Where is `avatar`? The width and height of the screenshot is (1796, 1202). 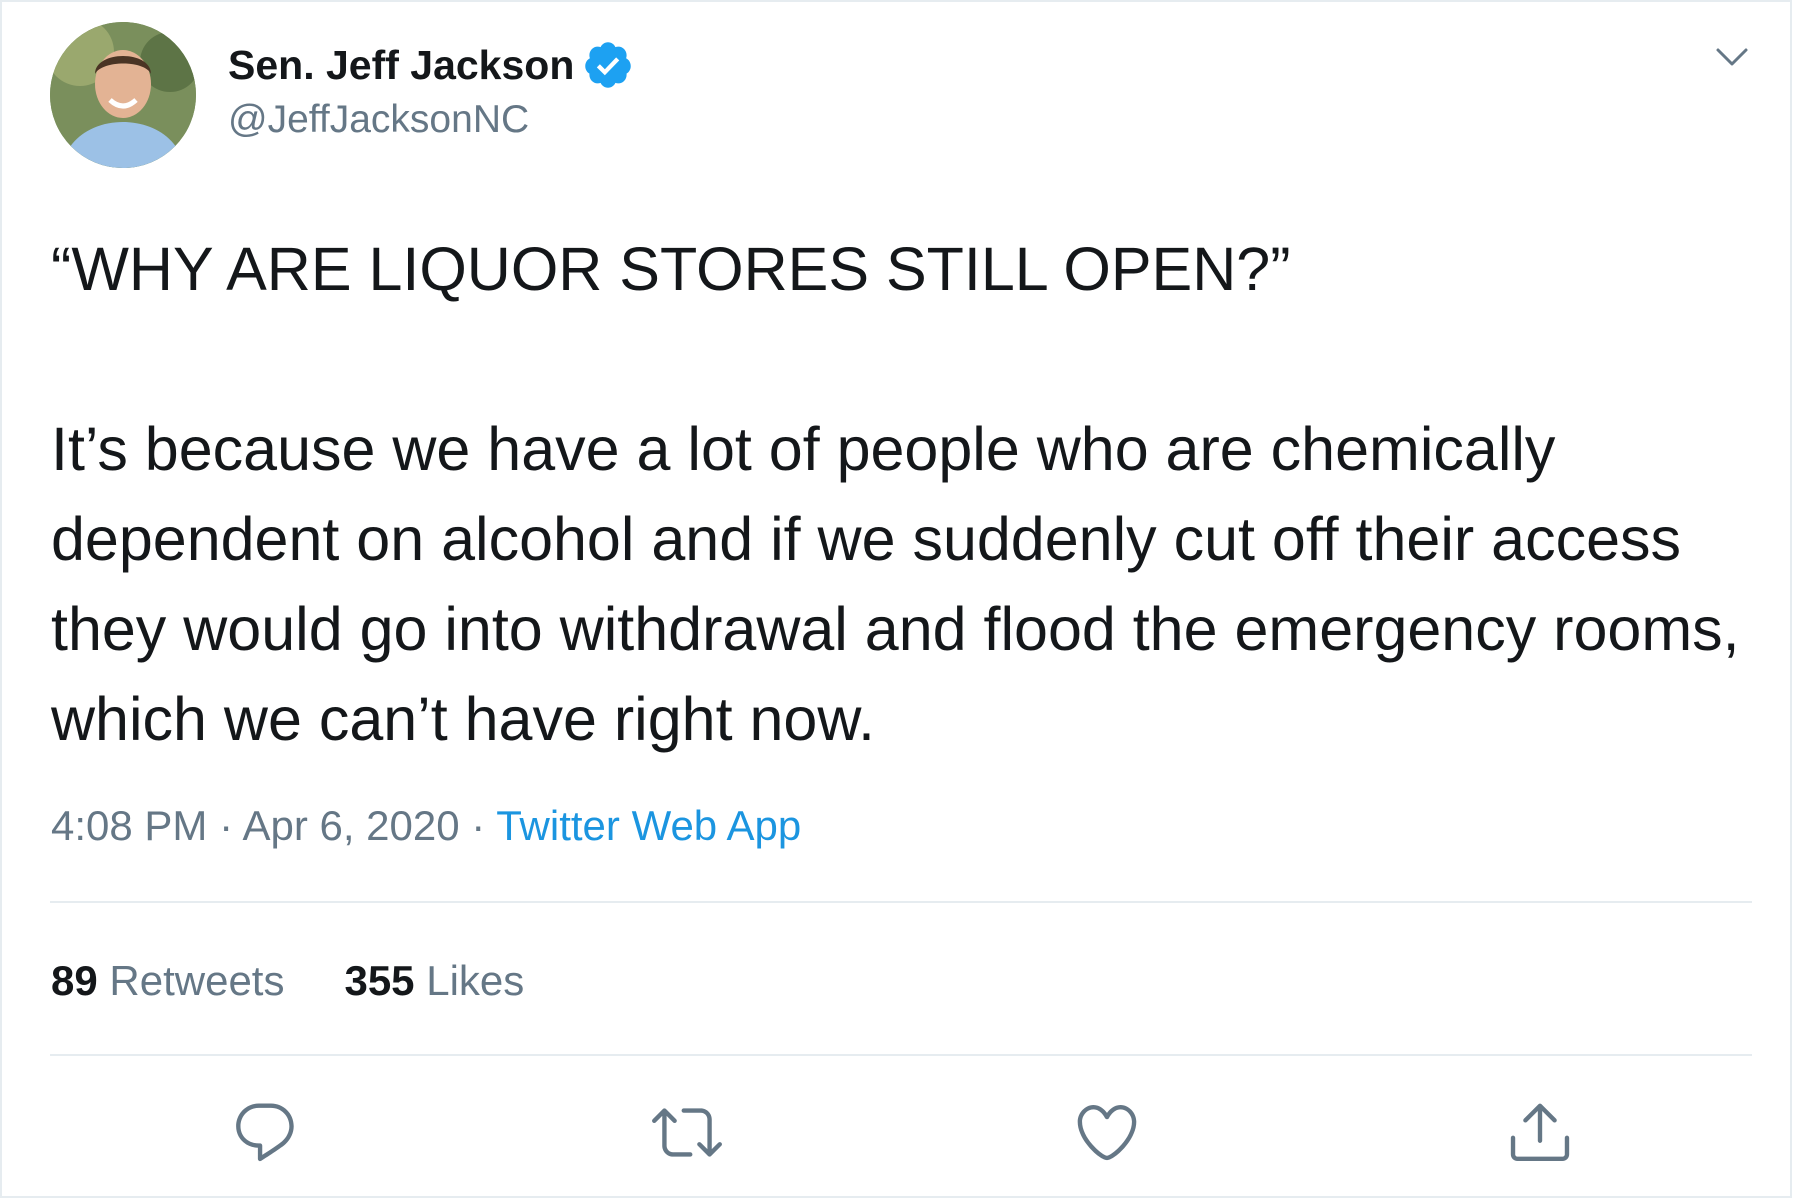
avatar is located at coordinates (123, 95).